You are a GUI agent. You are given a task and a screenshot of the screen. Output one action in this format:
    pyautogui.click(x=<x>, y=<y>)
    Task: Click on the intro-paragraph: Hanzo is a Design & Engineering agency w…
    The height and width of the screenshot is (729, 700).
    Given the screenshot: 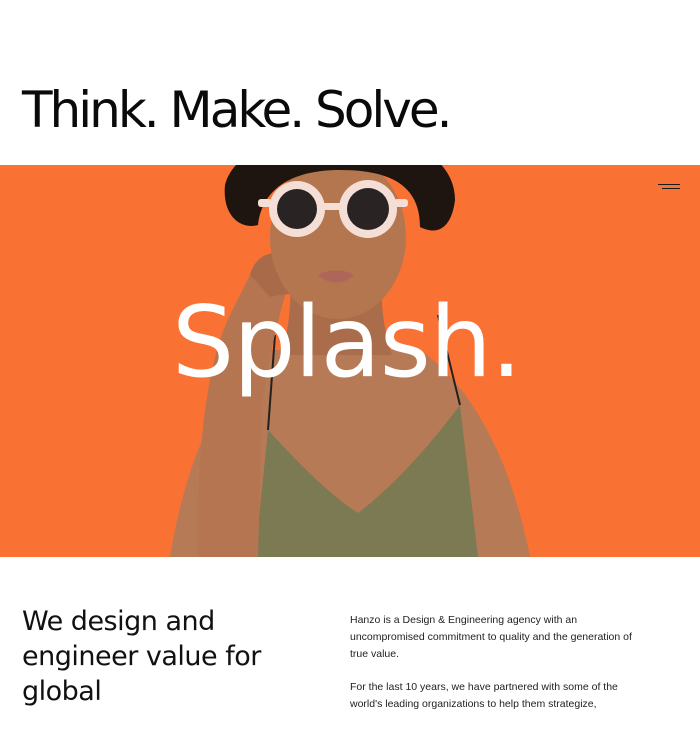 What is the action you would take?
    pyautogui.click(x=491, y=637)
    